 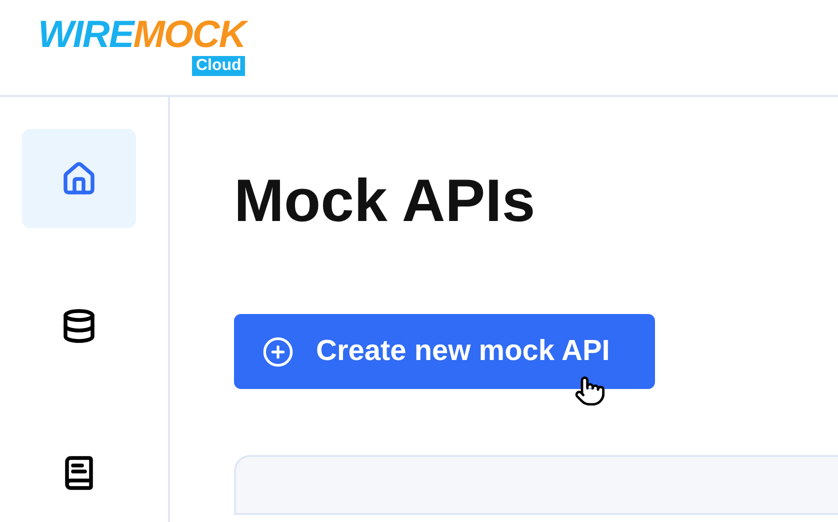 I want to click on home-icon, so click(x=79, y=178).